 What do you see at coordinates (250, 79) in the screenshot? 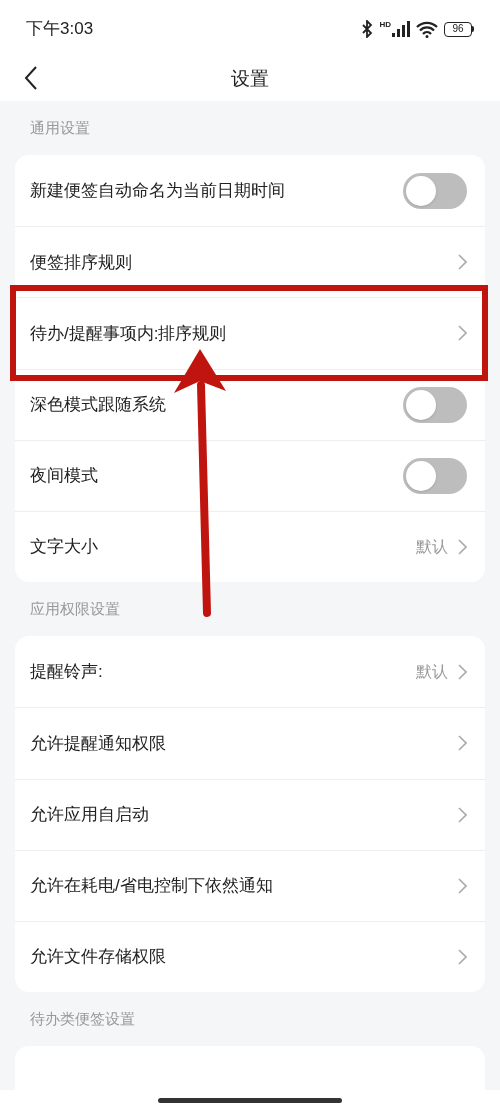
I see `page-title: 设置` at bounding box center [250, 79].